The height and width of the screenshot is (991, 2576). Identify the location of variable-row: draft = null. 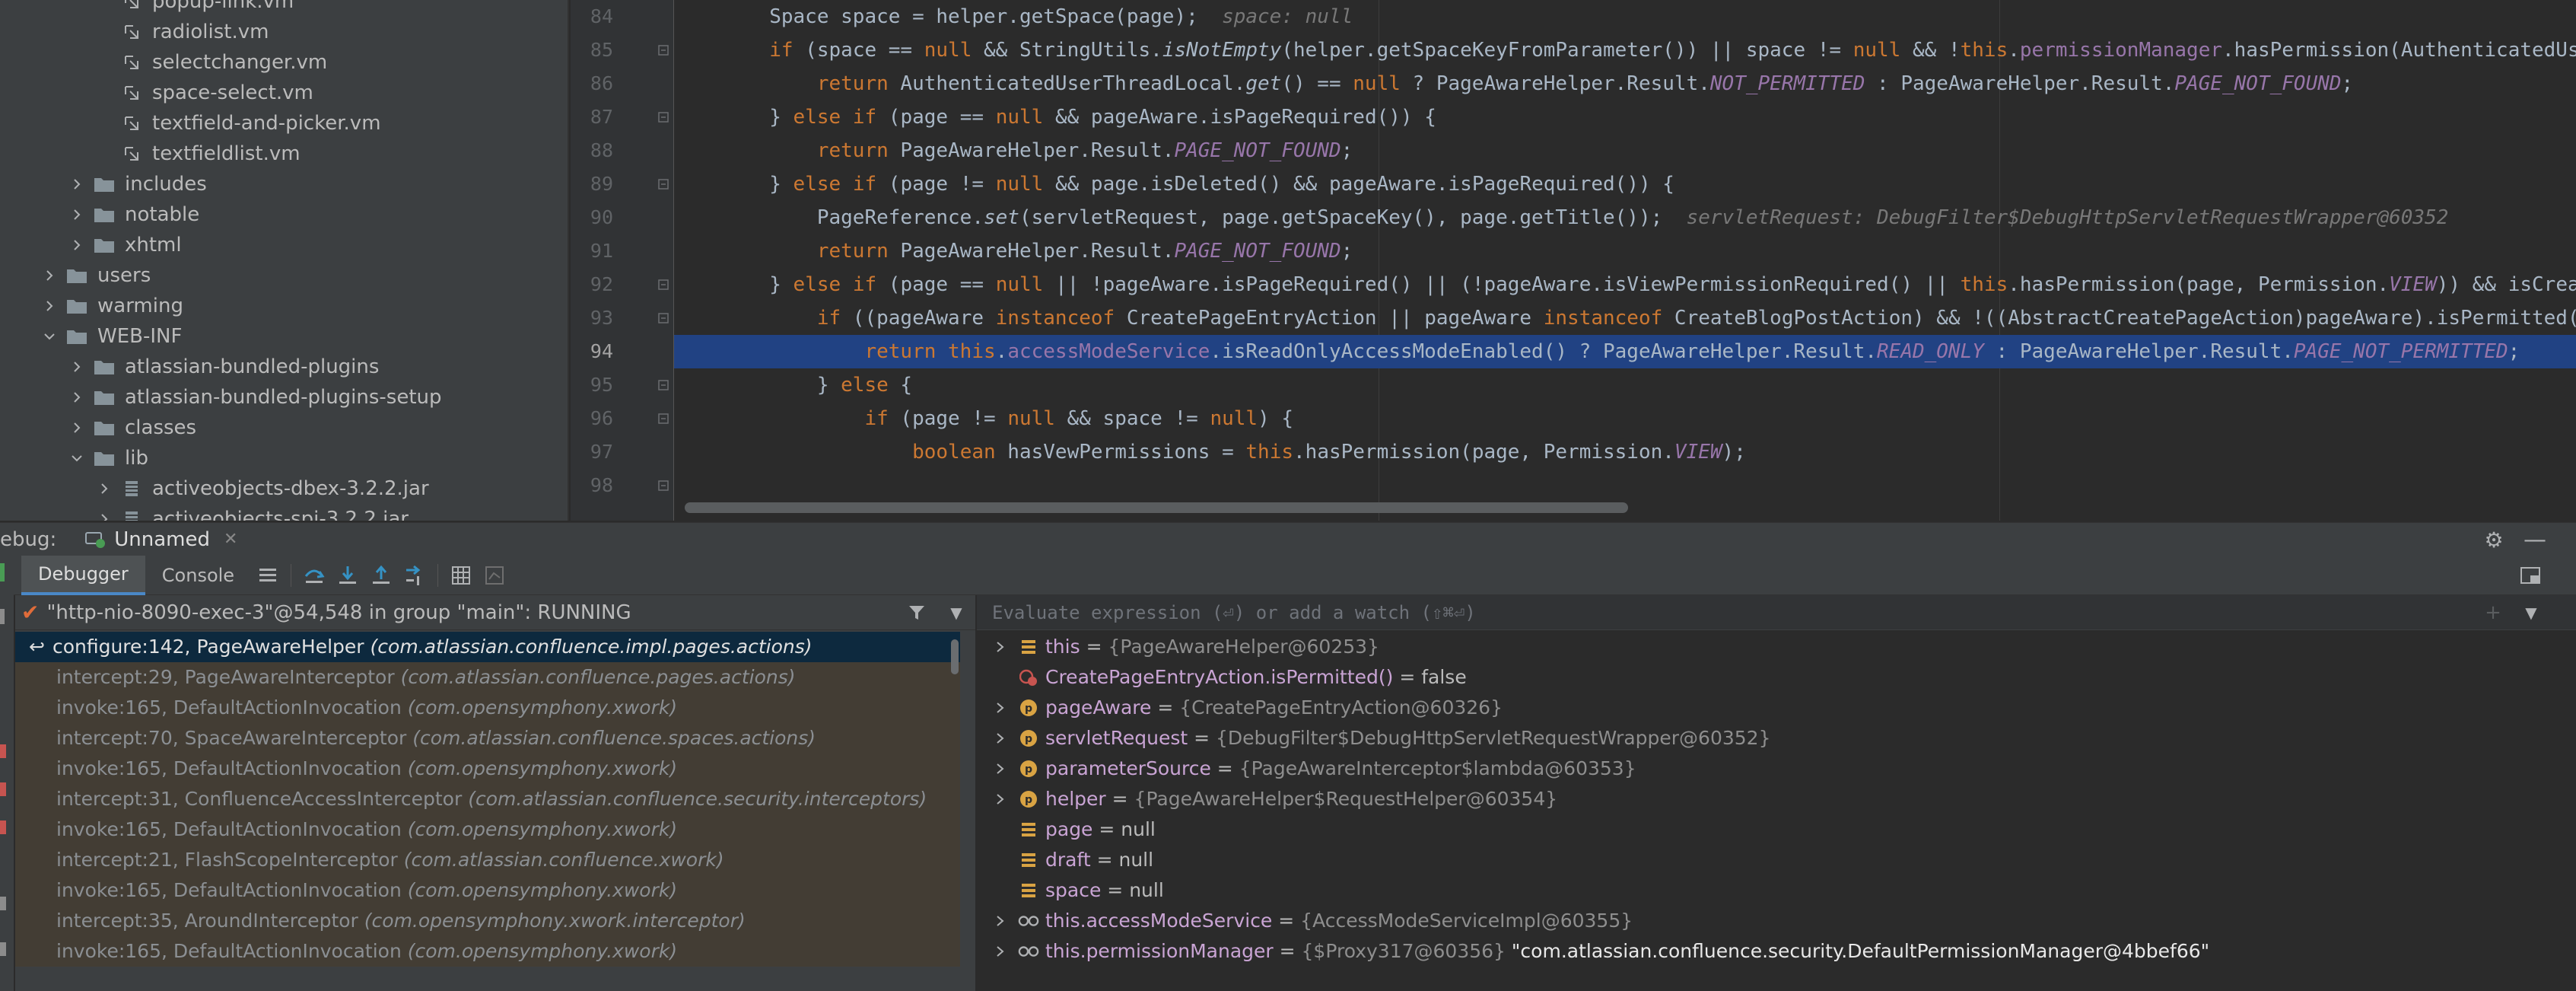
(1776, 860).